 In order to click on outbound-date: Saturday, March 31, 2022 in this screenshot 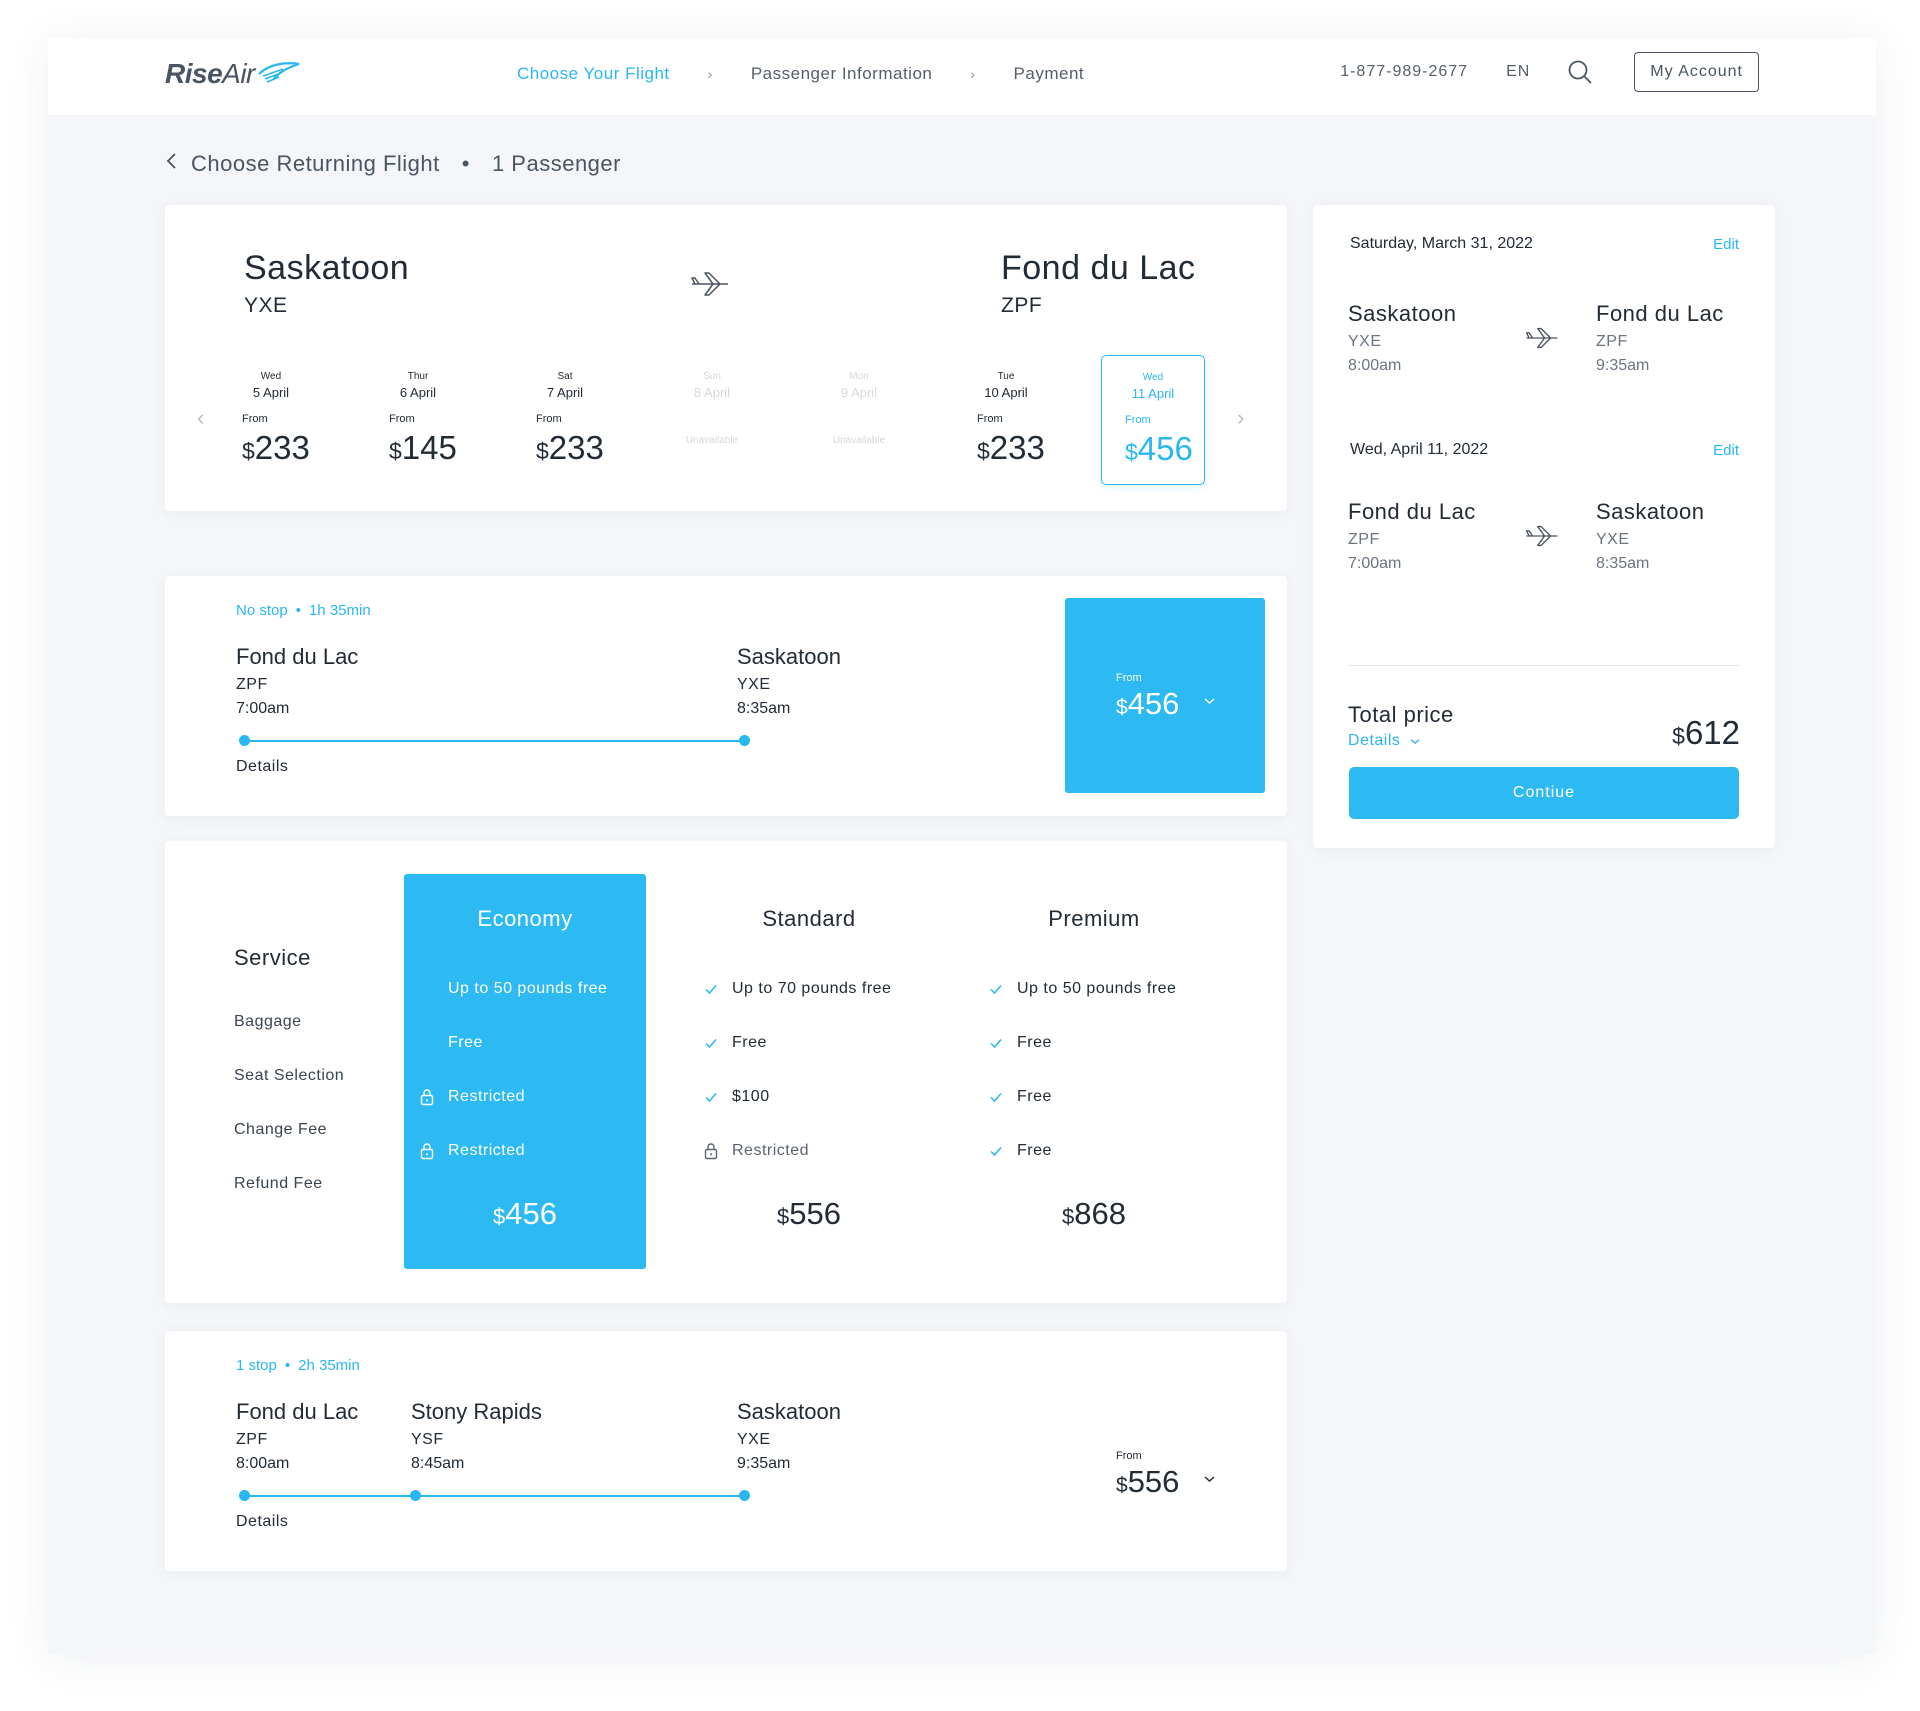, I will do `click(1441, 243)`.